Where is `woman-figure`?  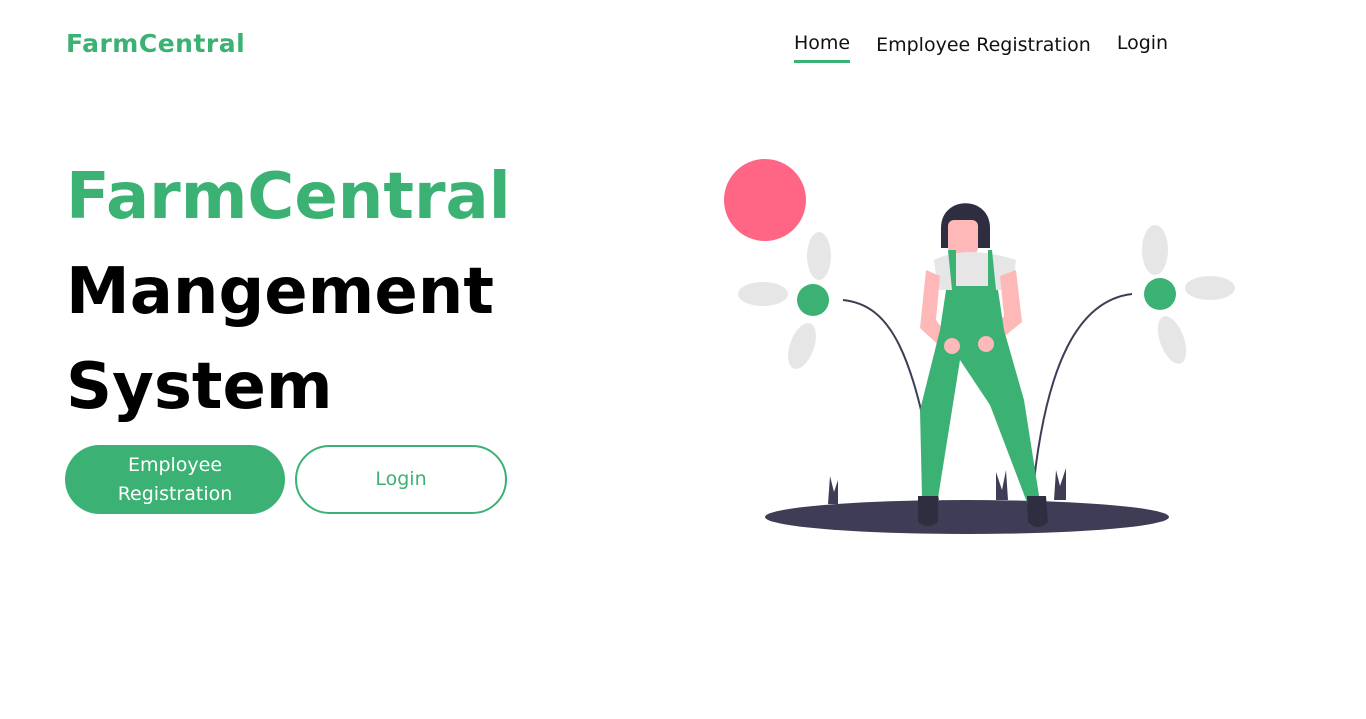 woman-figure is located at coordinates (983, 365).